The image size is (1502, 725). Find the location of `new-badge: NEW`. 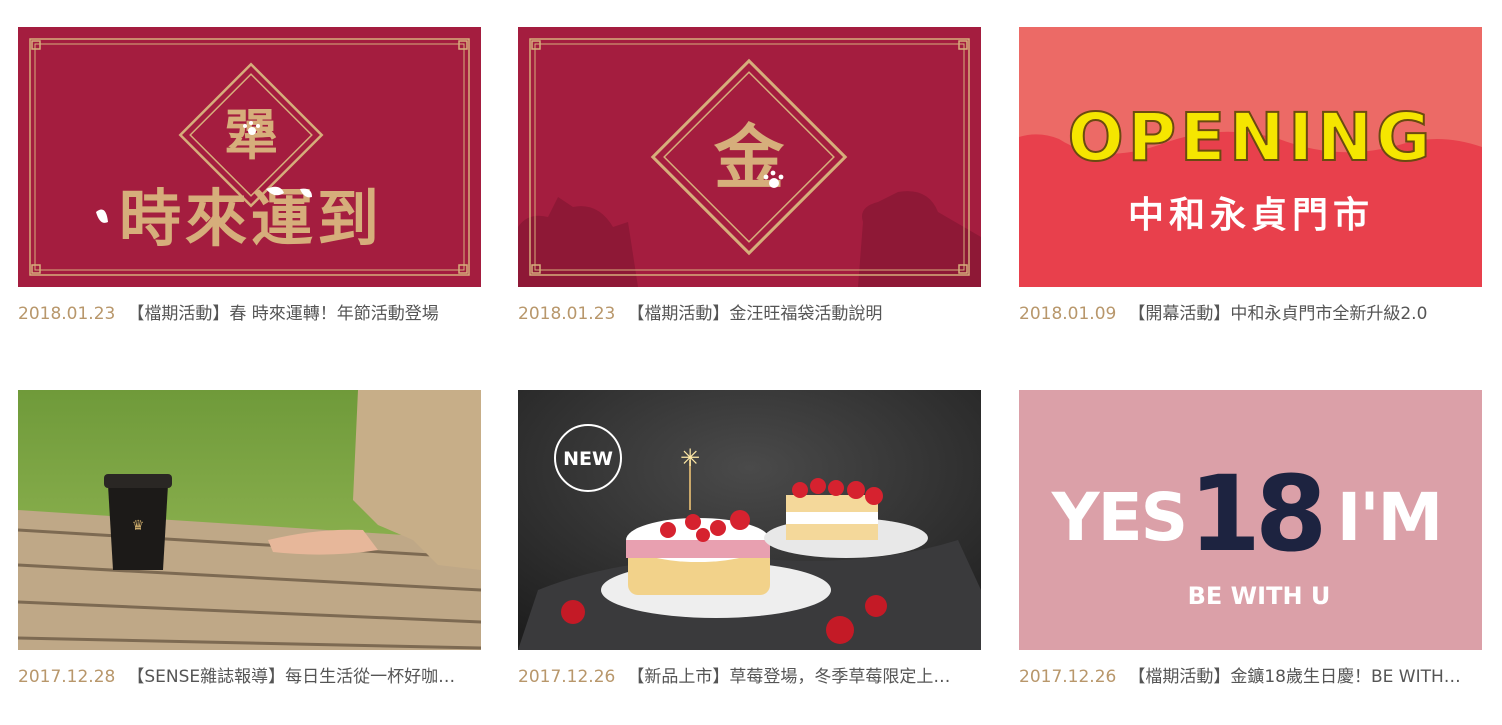

new-badge: NEW is located at coordinates (588, 459).